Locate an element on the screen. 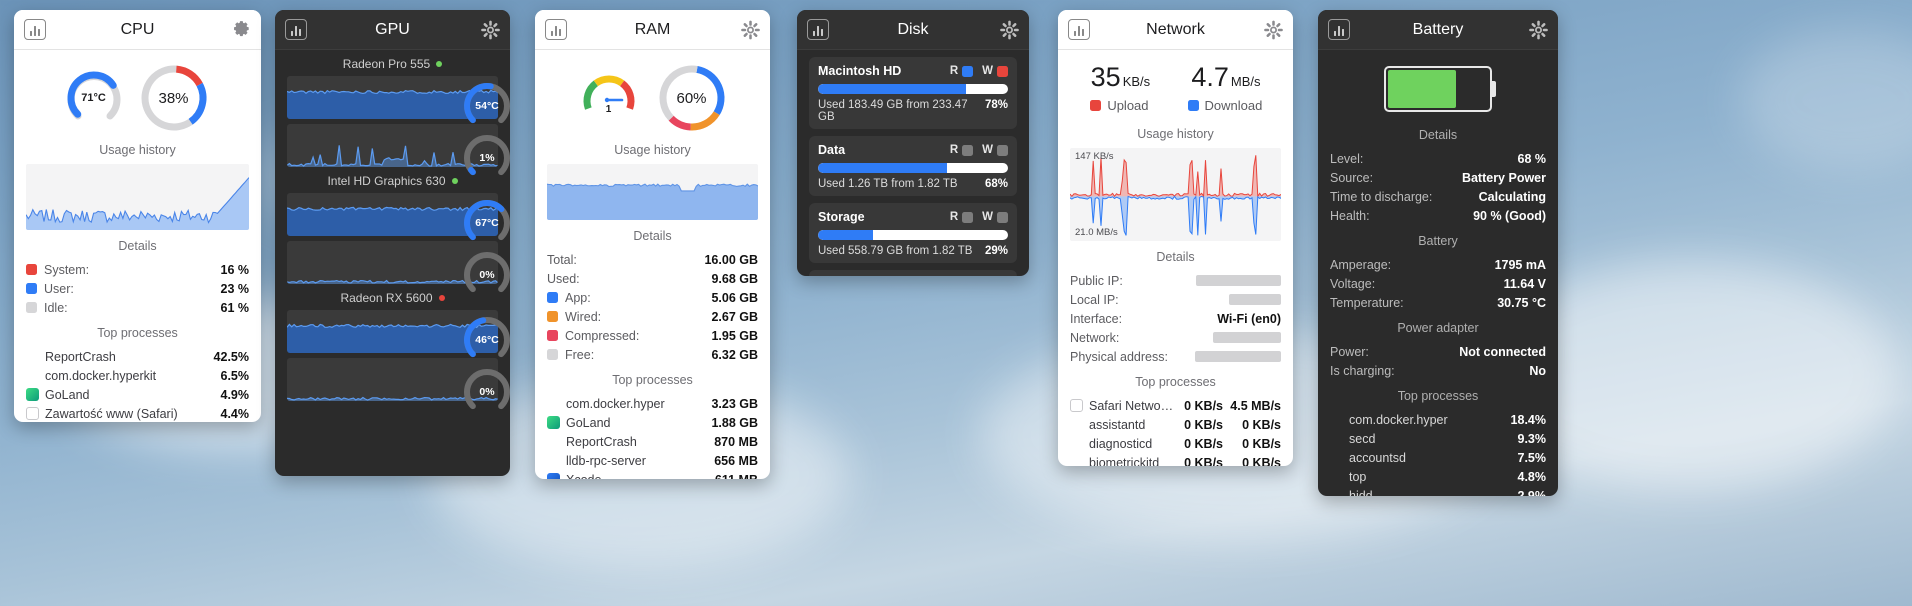  process-row: GoLand 1.88 GB is located at coordinates (652, 422).